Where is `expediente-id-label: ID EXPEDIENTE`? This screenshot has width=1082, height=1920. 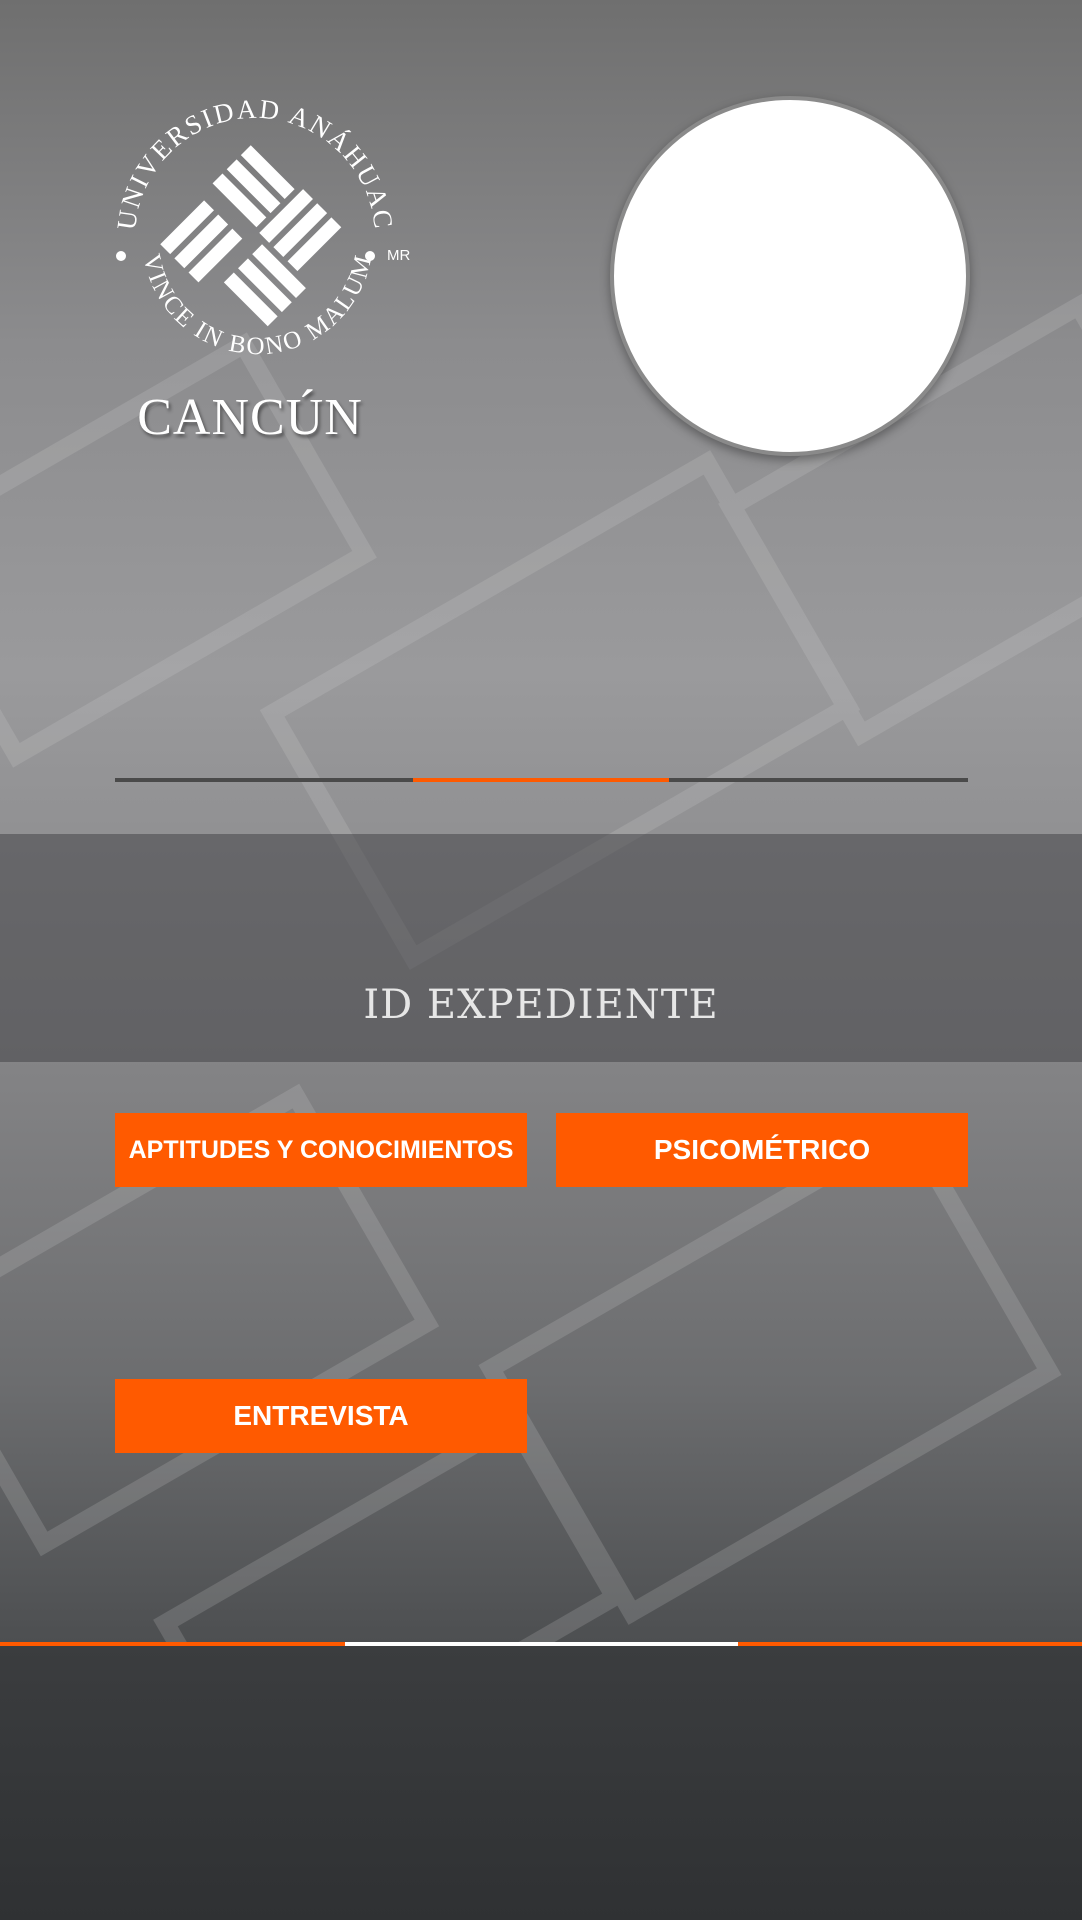 expediente-id-label: ID EXPEDIENTE is located at coordinates (541, 1005).